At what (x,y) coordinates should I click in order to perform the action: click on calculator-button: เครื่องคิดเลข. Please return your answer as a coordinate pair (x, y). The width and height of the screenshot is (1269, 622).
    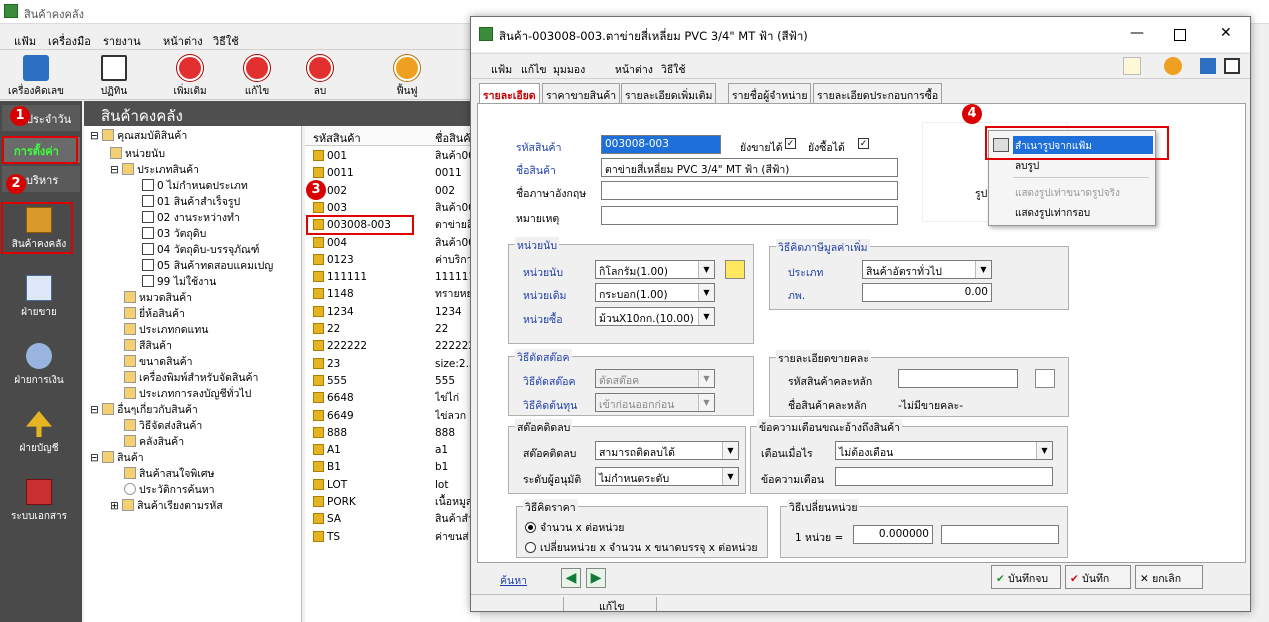
    Looking at the image, I should click on (36, 75).